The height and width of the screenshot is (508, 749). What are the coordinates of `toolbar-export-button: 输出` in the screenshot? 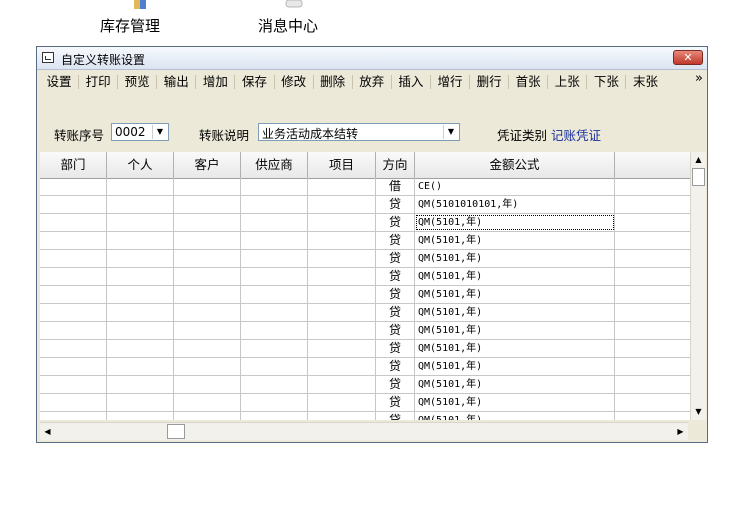 It's located at (176, 82).